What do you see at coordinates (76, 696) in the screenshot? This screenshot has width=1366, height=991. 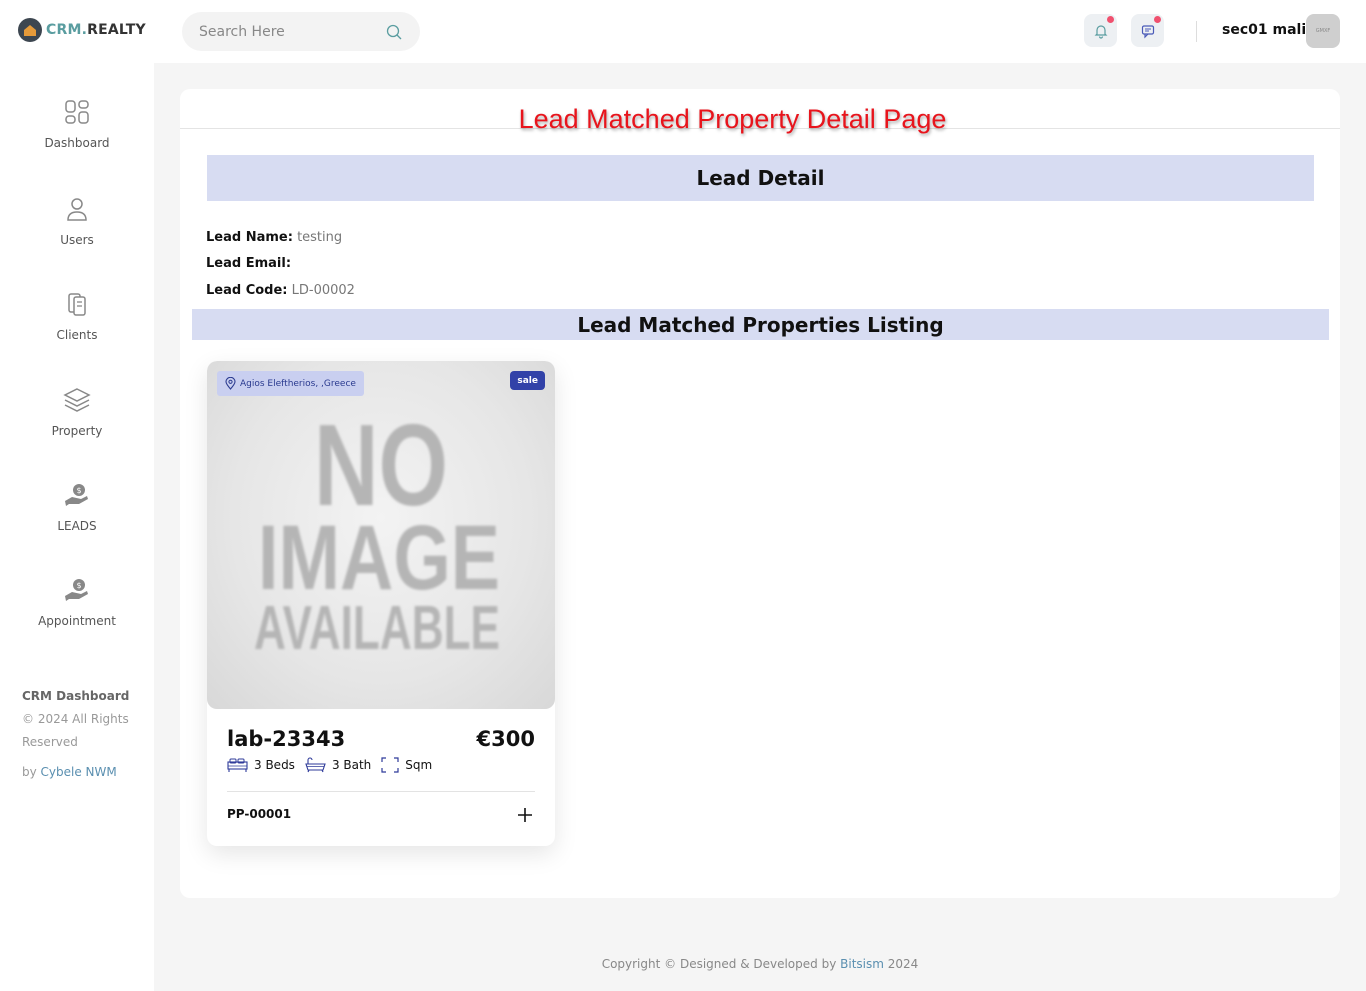 I see `sidebar-footer-title: CRM Dashboard` at bounding box center [76, 696].